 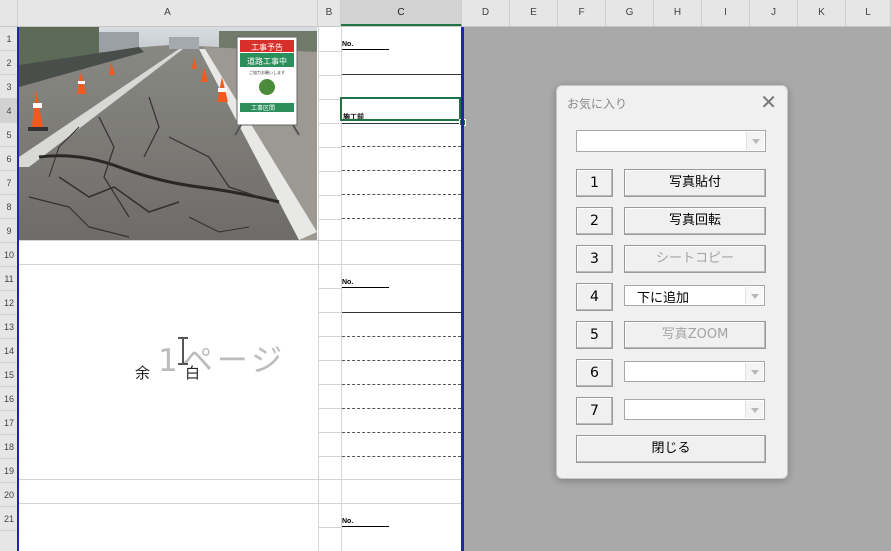 I want to click on favorites-combo, so click(x=671, y=141).